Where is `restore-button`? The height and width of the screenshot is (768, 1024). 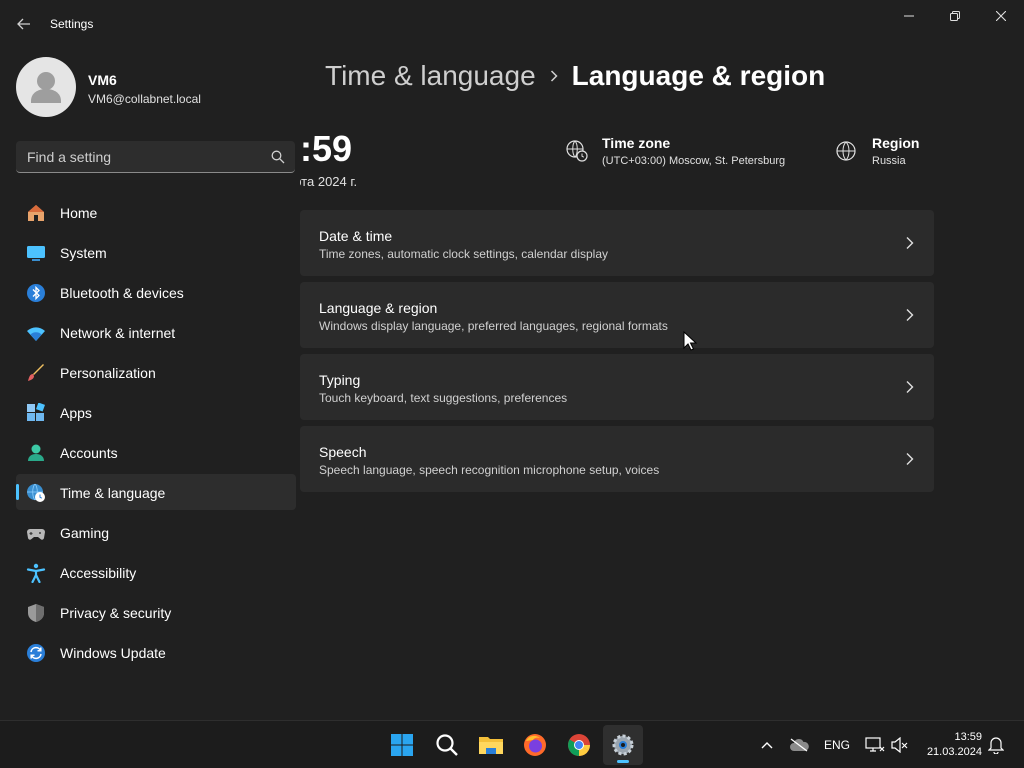
restore-button is located at coordinates (955, 16).